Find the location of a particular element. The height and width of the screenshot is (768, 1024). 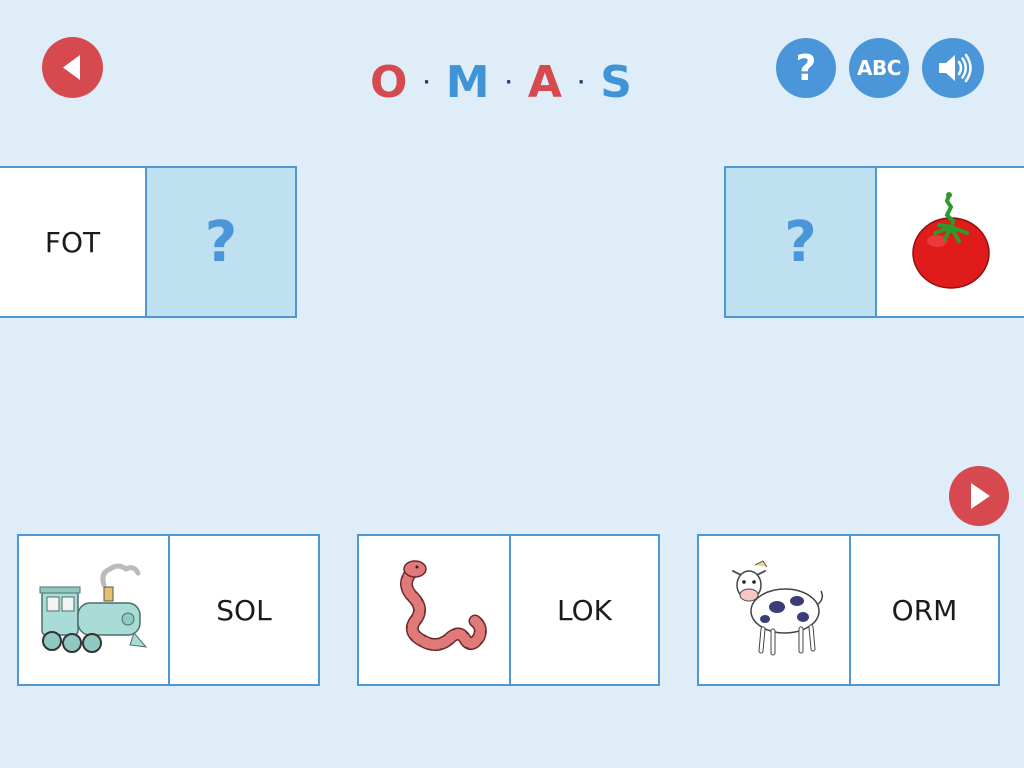

speaker-icon is located at coordinates (955, 68).